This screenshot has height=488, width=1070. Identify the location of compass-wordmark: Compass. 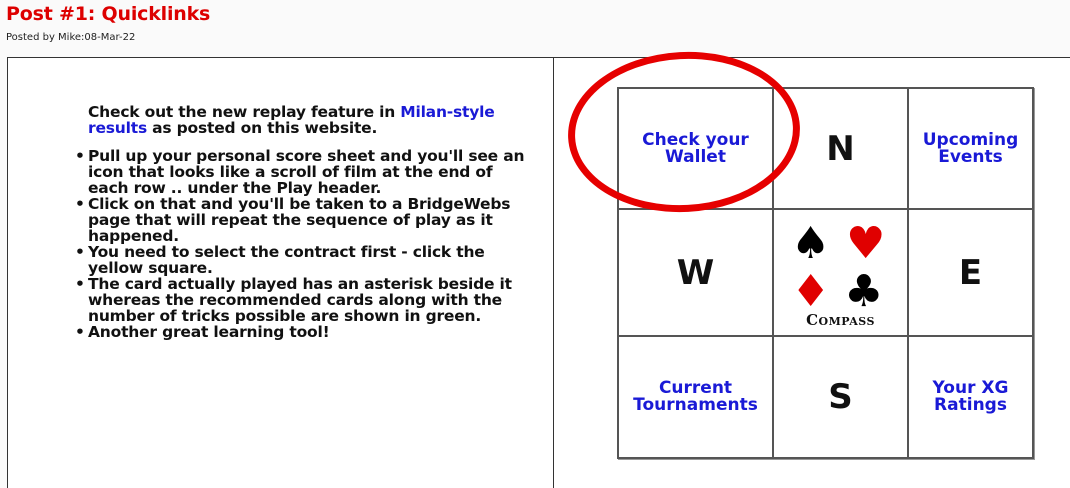
(840, 320).